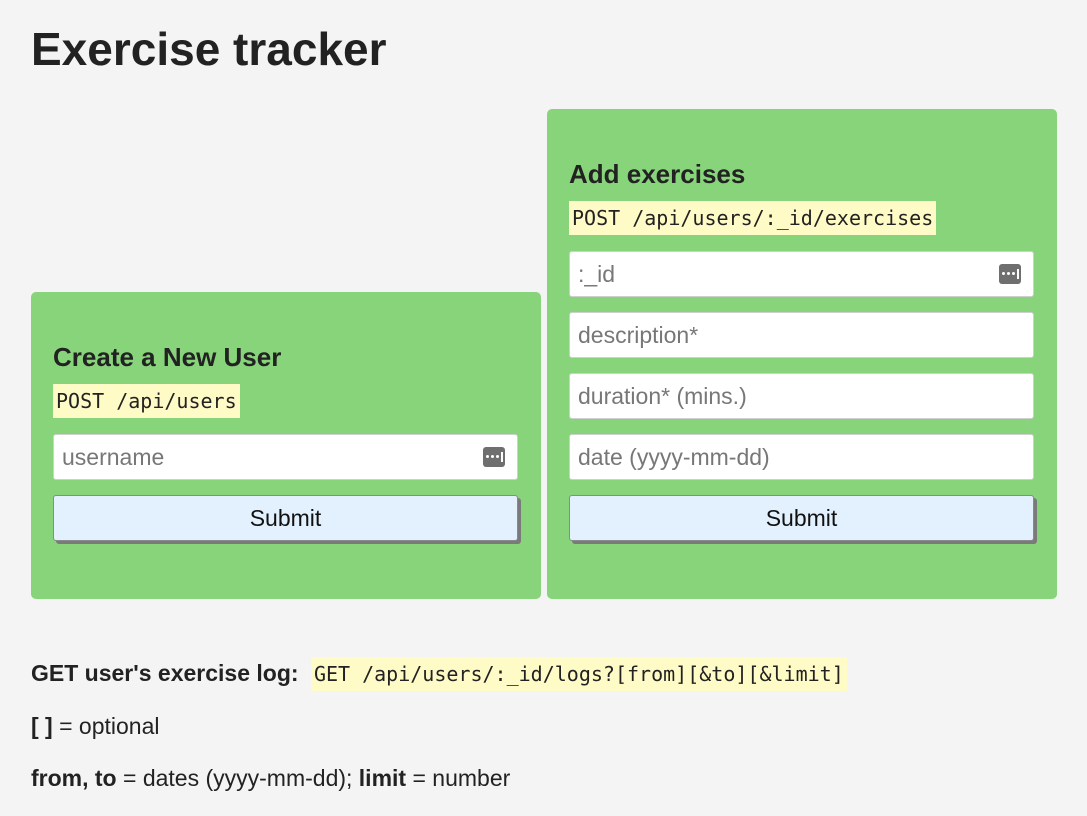  Describe the element at coordinates (74, 778) in the screenshot. I see `from-to-key: from, to` at that location.